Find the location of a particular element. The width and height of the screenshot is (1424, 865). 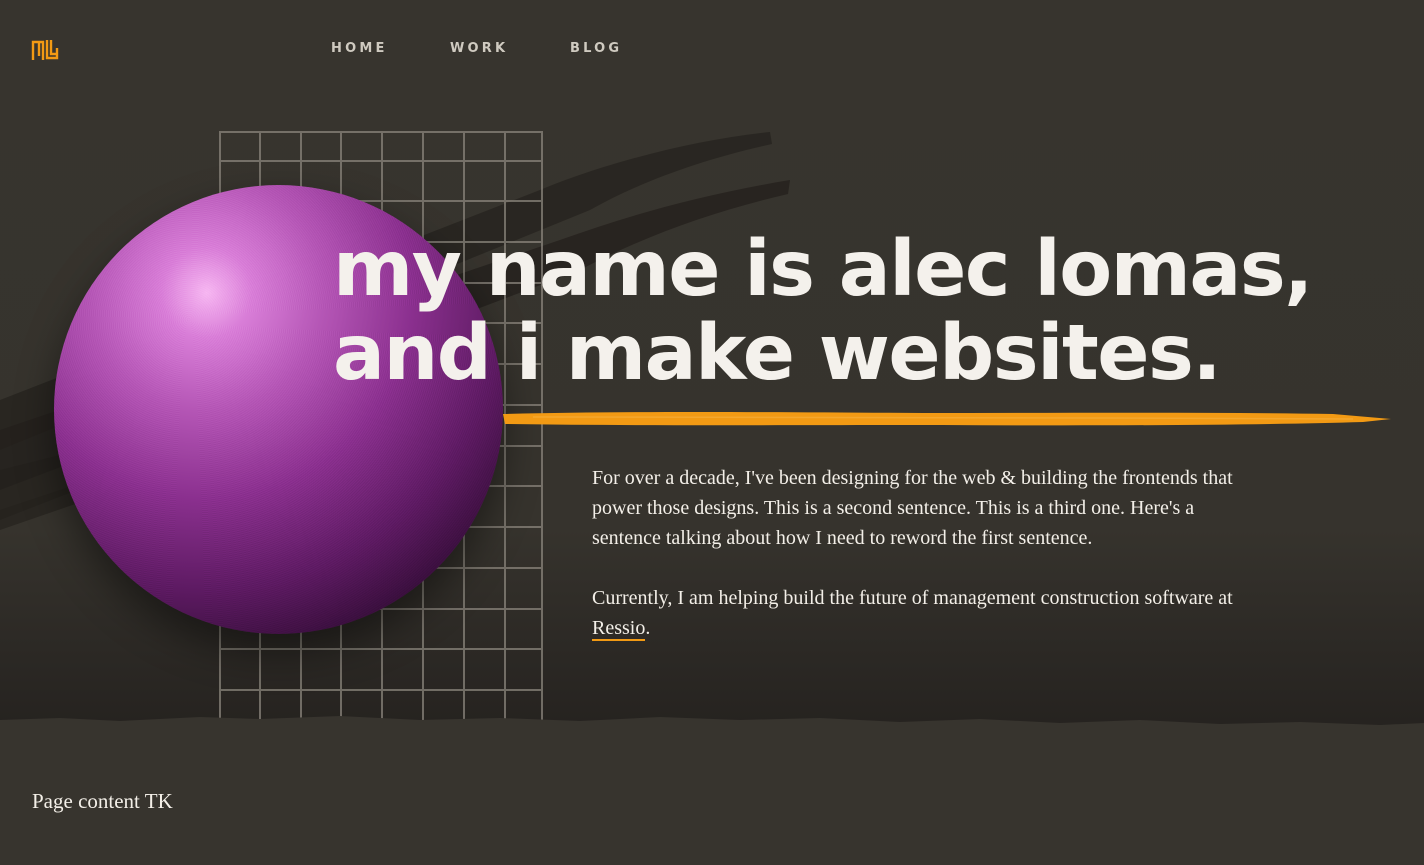

al-monogram-logo-icon is located at coordinates (45, 50).